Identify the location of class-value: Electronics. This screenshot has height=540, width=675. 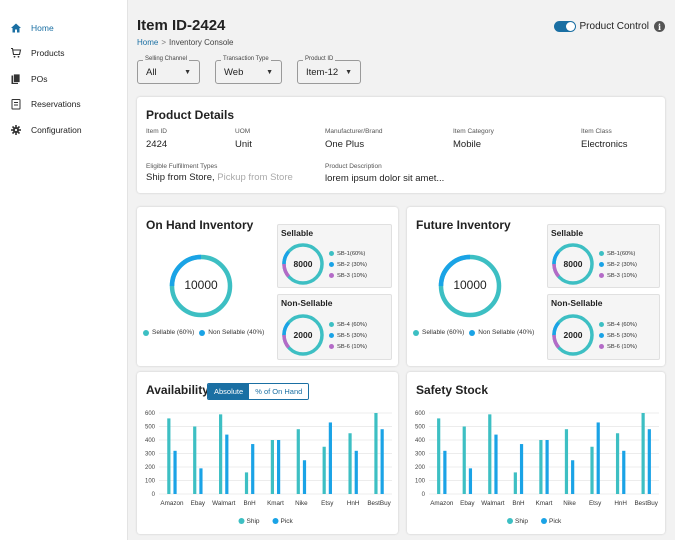
(604, 144).